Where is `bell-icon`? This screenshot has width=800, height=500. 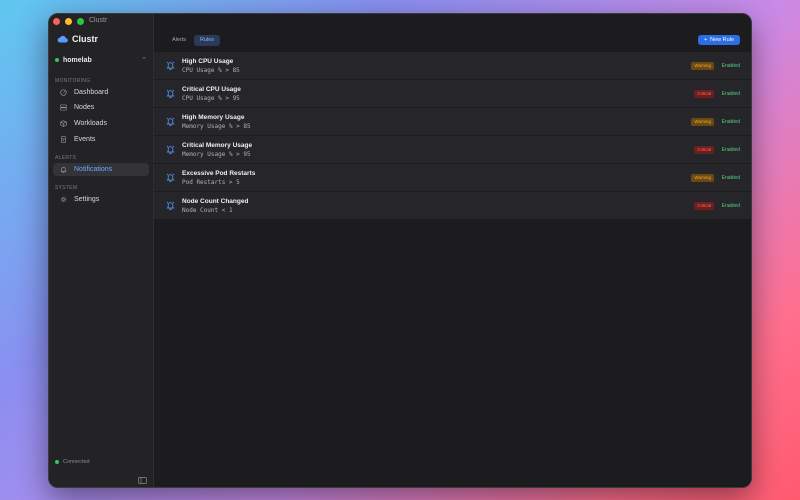 bell-icon is located at coordinates (63, 170).